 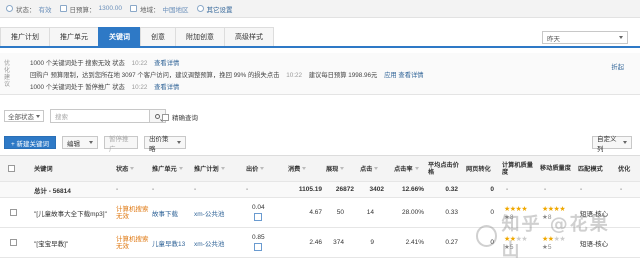 What do you see at coordinates (320, 144) in the screenshot?
I see `keyword-toolbar: + 新建关键词 编辑 暂停推广 出价策略 自定义列` at bounding box center [320, 144].